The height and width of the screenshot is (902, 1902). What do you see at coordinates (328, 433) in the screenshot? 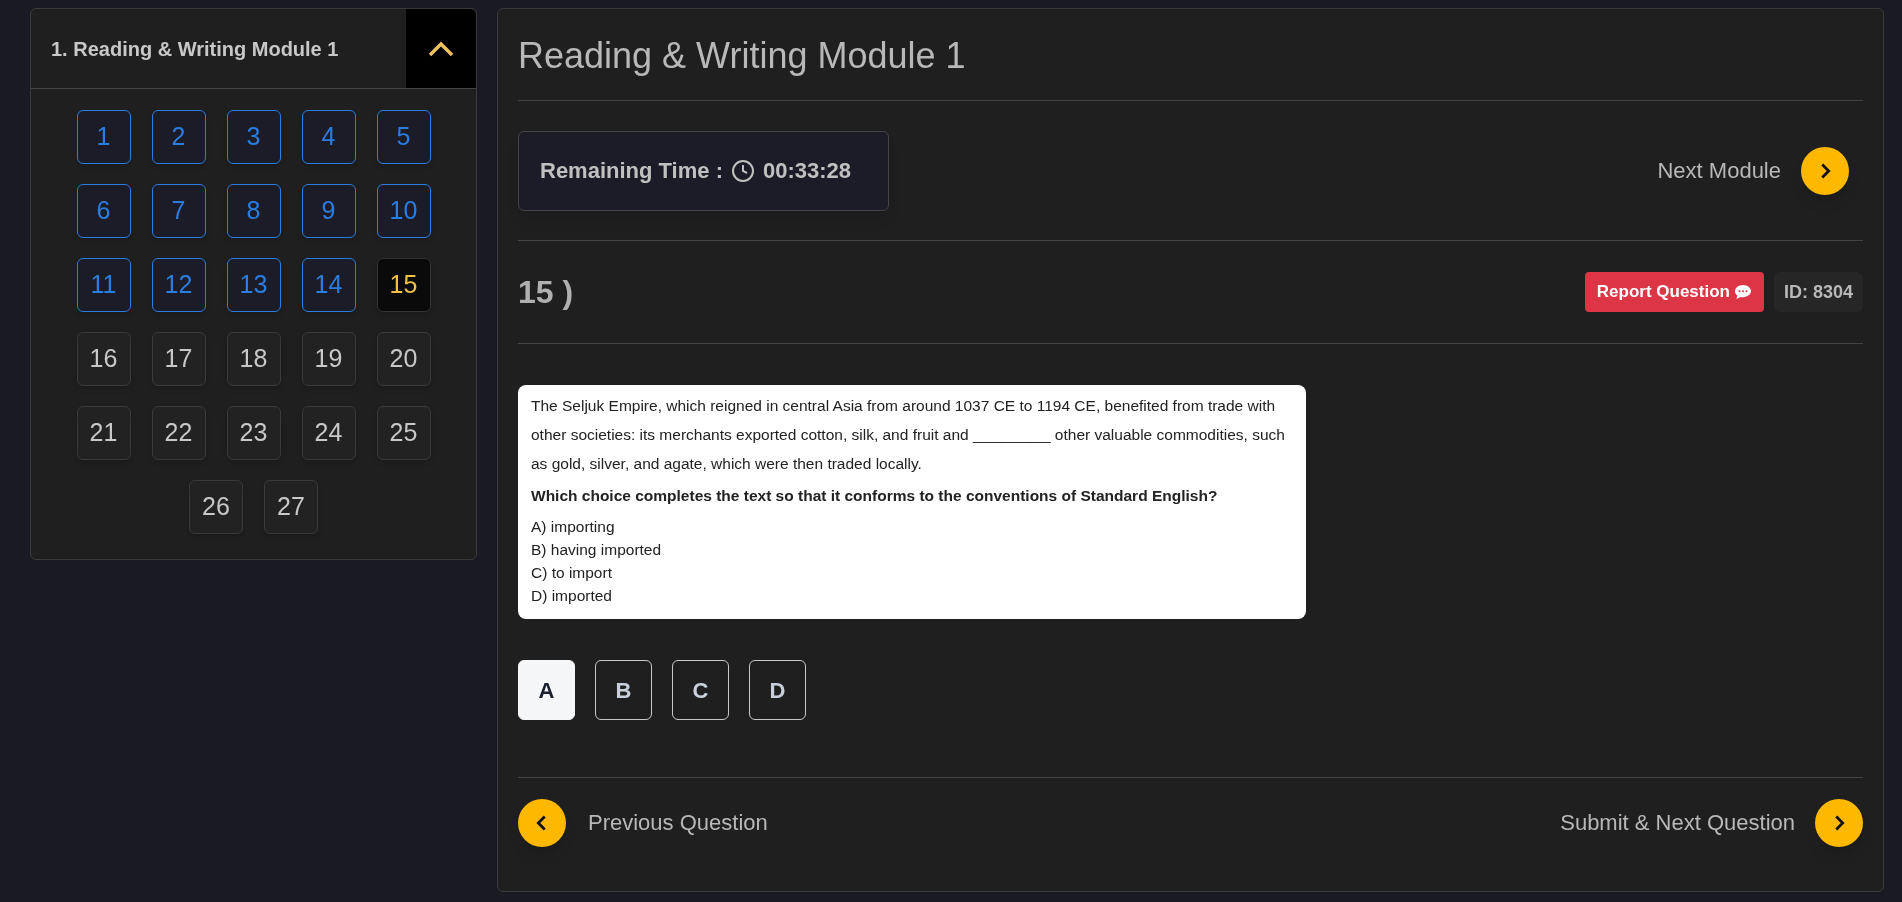
I see `question-number-button: 24` at bounding box center [328, 433].